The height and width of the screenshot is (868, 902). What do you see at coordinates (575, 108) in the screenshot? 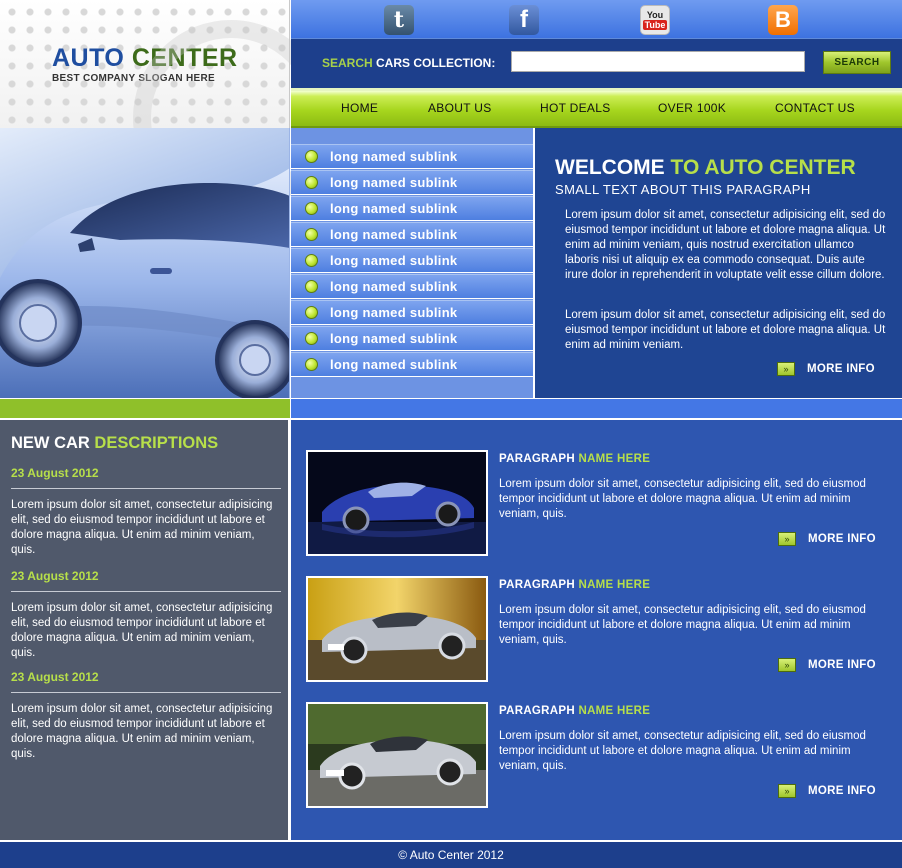
I see `nav-hot-deals: HOT DEALS` at bounding box center [575, 108].